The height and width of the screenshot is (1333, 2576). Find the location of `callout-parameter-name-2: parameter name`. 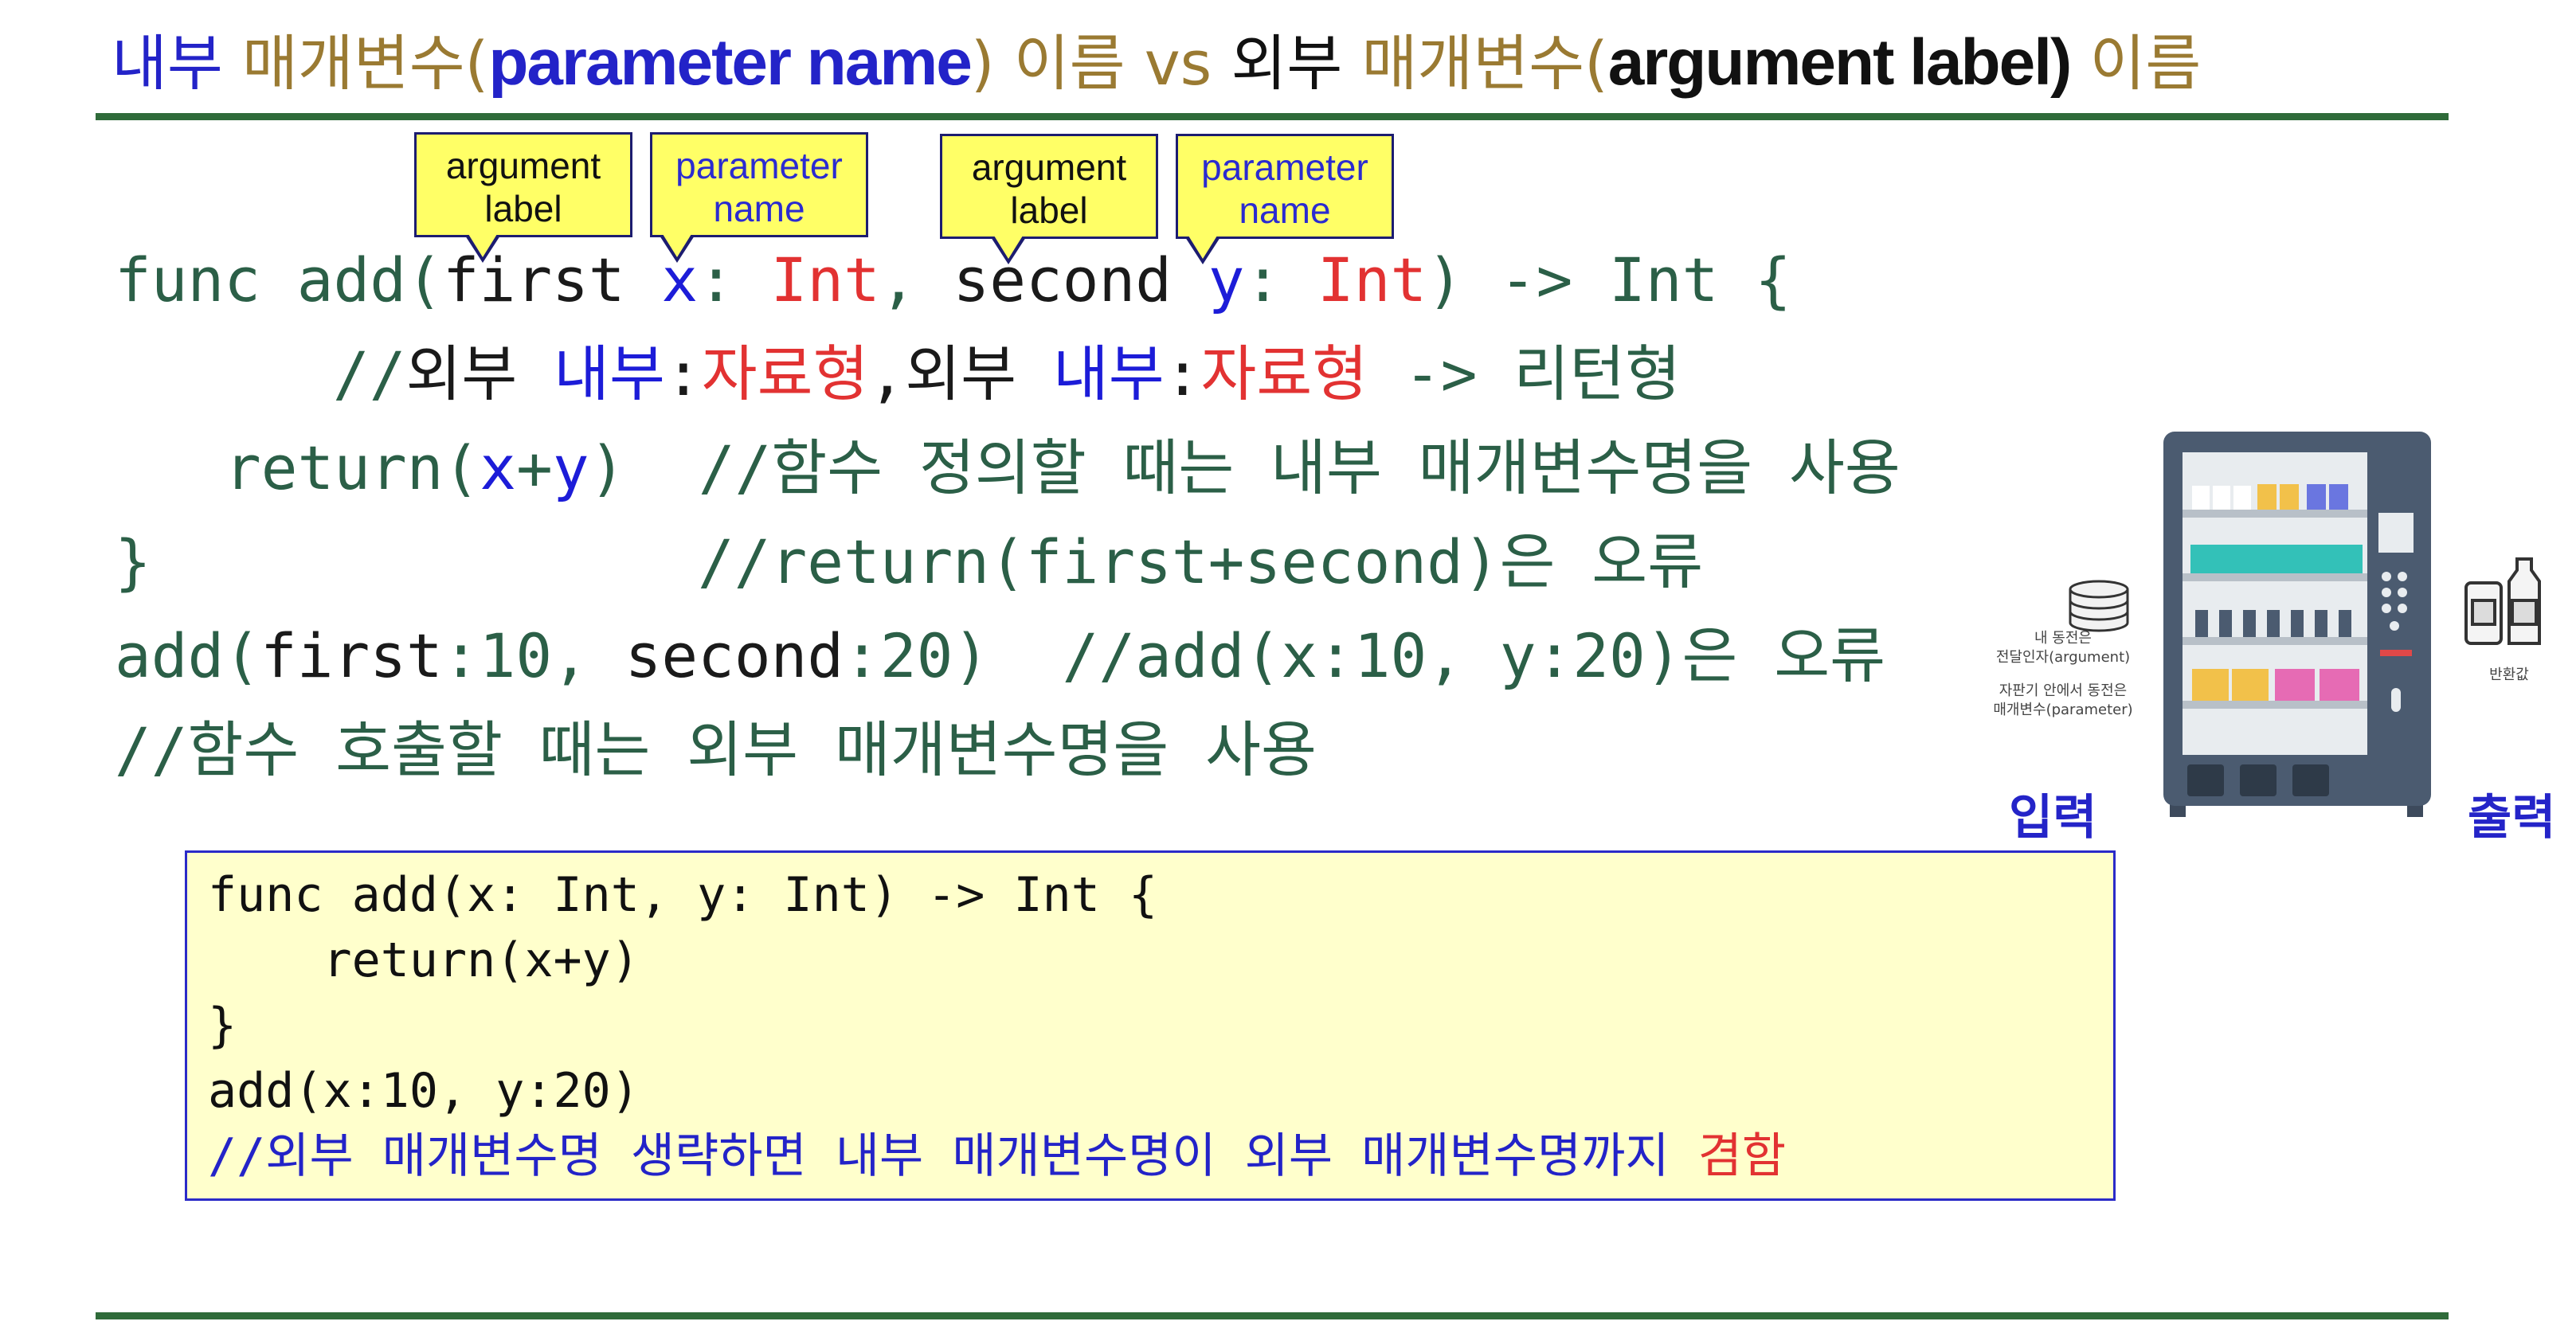

callout-parameter-name-2: parameter name is located at coordinates (1285, 186).